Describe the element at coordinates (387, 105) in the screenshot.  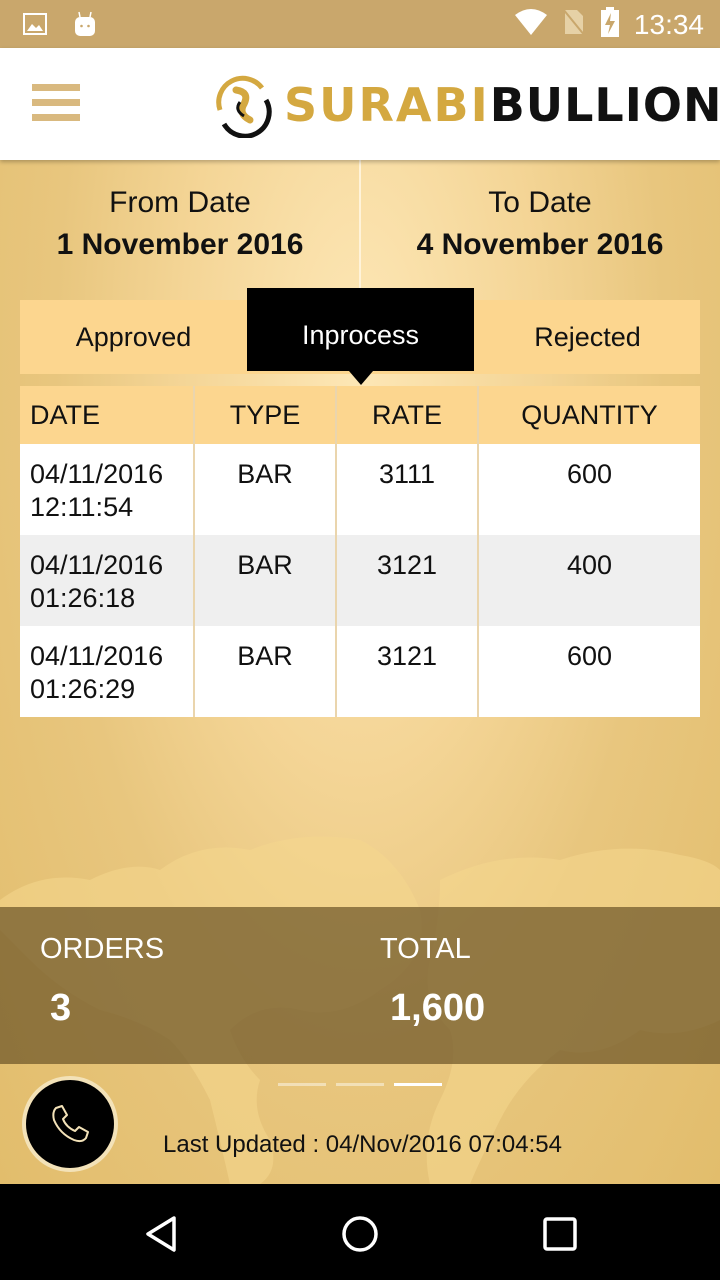
I see `logo-text-surabi: SURABI` at that location.